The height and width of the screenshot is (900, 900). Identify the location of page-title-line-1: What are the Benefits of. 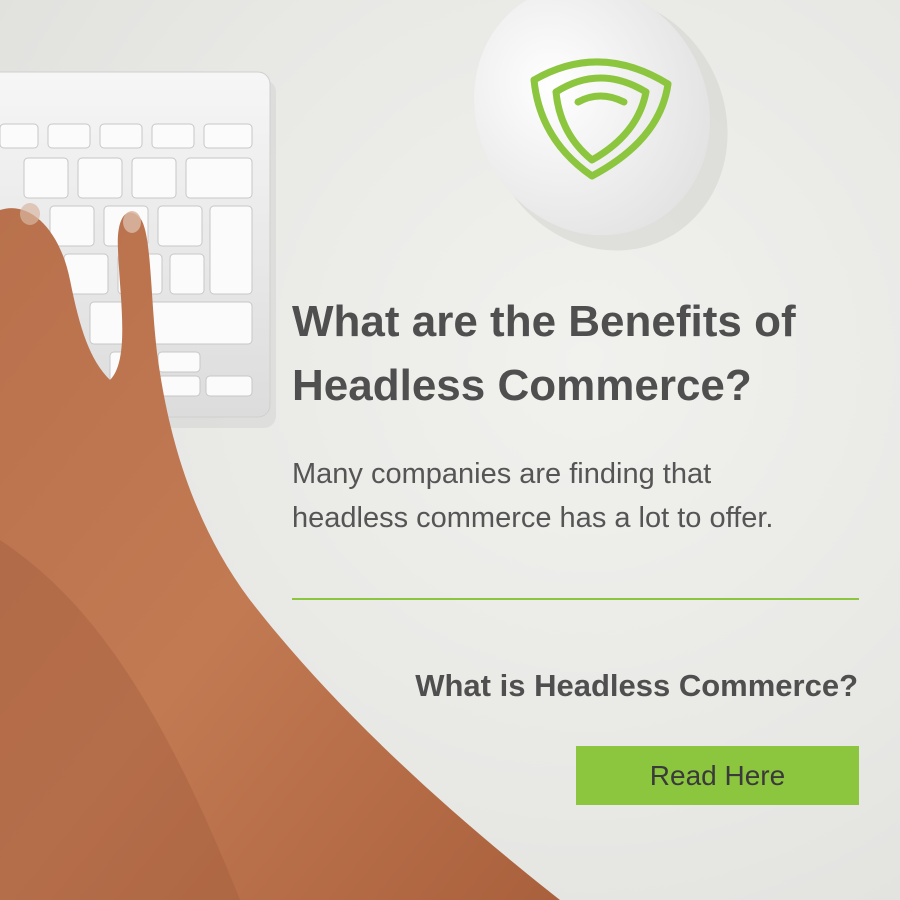
(544, 321).